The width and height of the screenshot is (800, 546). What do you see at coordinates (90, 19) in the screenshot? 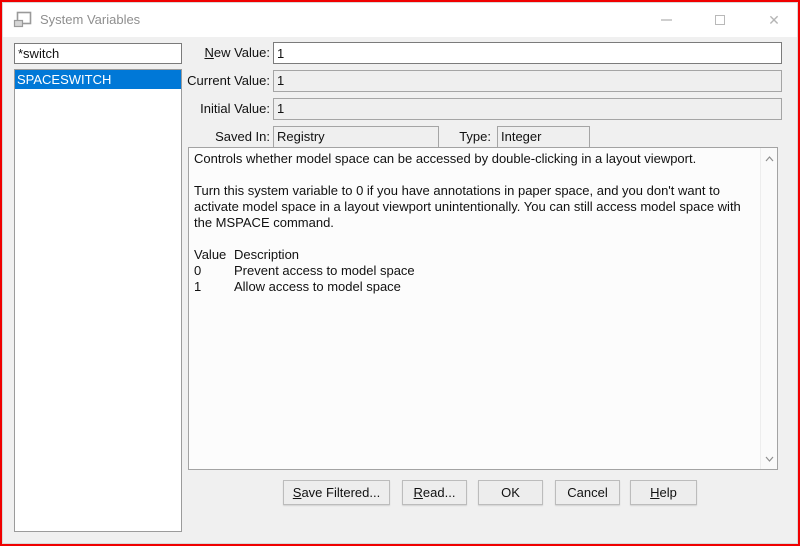
I see `window-title: System Variables` at bounding box center [90, 19].